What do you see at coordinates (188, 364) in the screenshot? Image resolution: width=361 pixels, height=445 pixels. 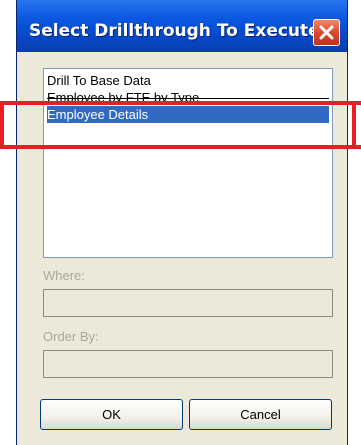 I see `order-by-field` at bounding box center [188, 364].